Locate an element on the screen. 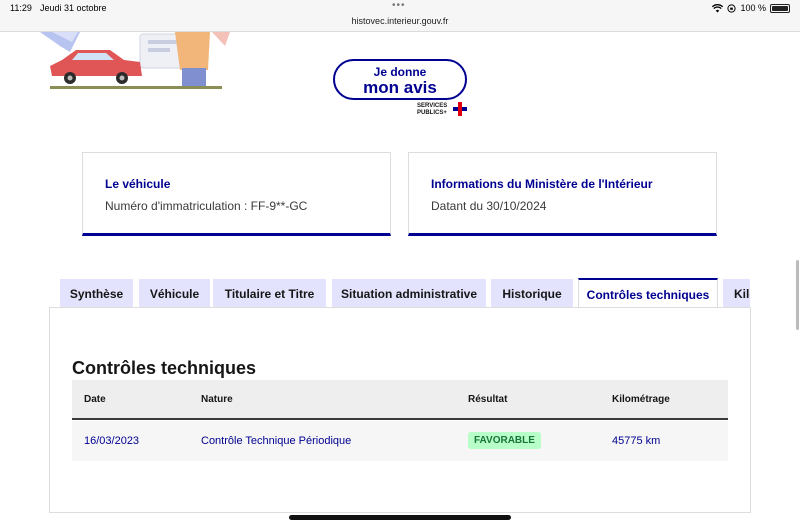 This screenshot has width=800, height=525. logo-line2: PUBLICS+ is located at coordinates (432, 113).